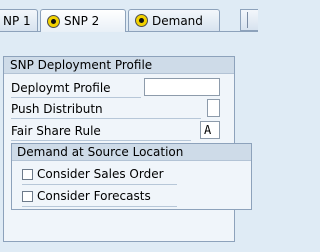 The width and height of the screenshot is (320, 252). What do you see at coordinates (56, 131) in the screenshot?
I see `fair-share-rule-label: Fair Share Rule` at bounding box center [56, 131].